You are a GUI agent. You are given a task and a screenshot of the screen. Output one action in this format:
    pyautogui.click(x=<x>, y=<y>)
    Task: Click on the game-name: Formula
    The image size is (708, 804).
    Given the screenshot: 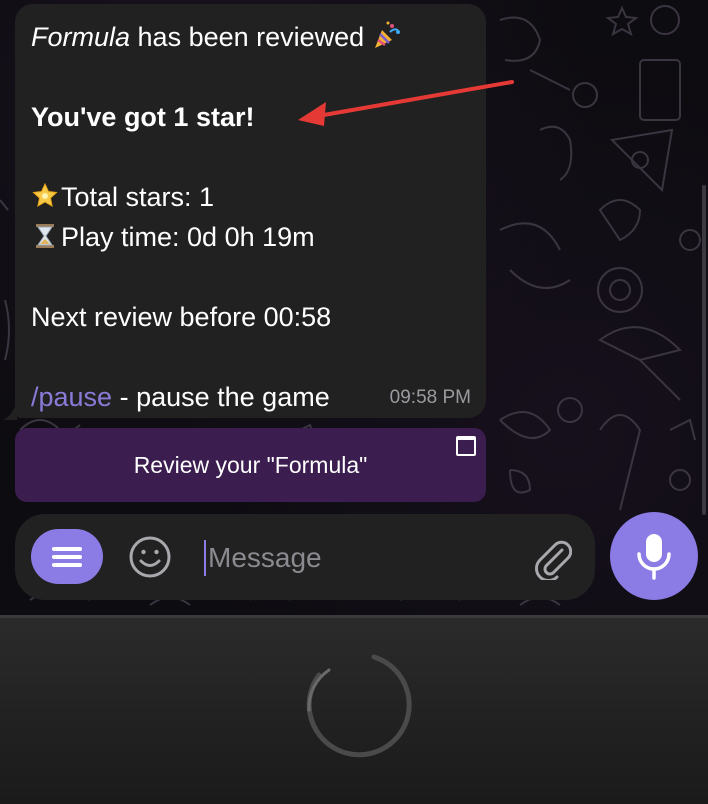 What is the action you would take?
    pyautogui.click(x=81, y=37)
    